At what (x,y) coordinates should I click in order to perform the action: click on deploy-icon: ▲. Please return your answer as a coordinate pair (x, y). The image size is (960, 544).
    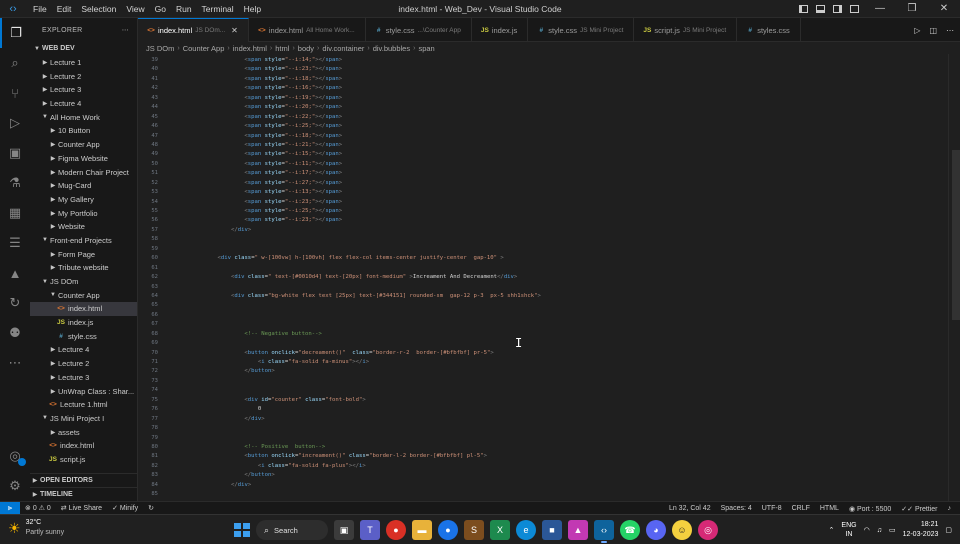
    Looking at the image, I should click on (15, 273).